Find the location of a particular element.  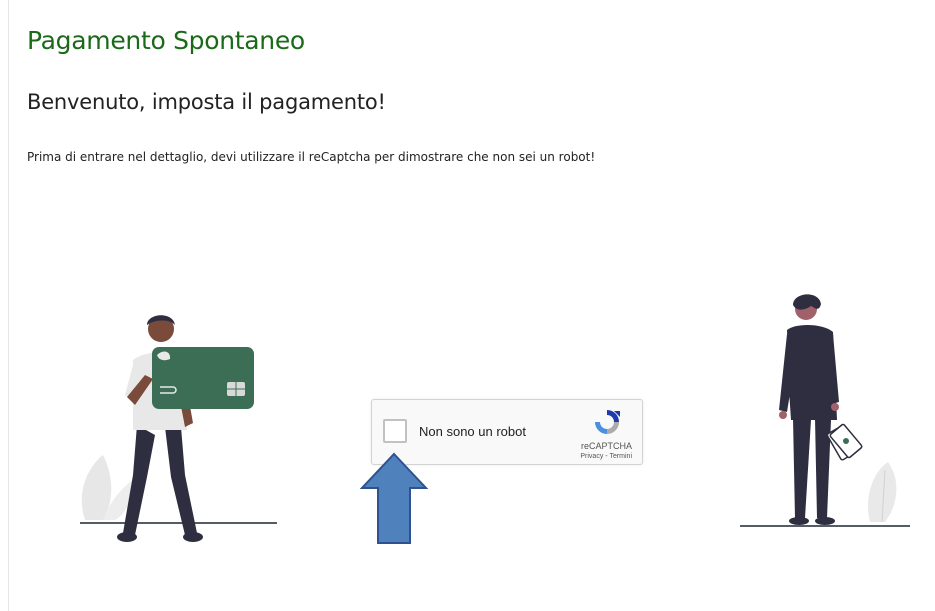

recaptcha-brand: reCAPTCHA is located at coordinates (606, 446).